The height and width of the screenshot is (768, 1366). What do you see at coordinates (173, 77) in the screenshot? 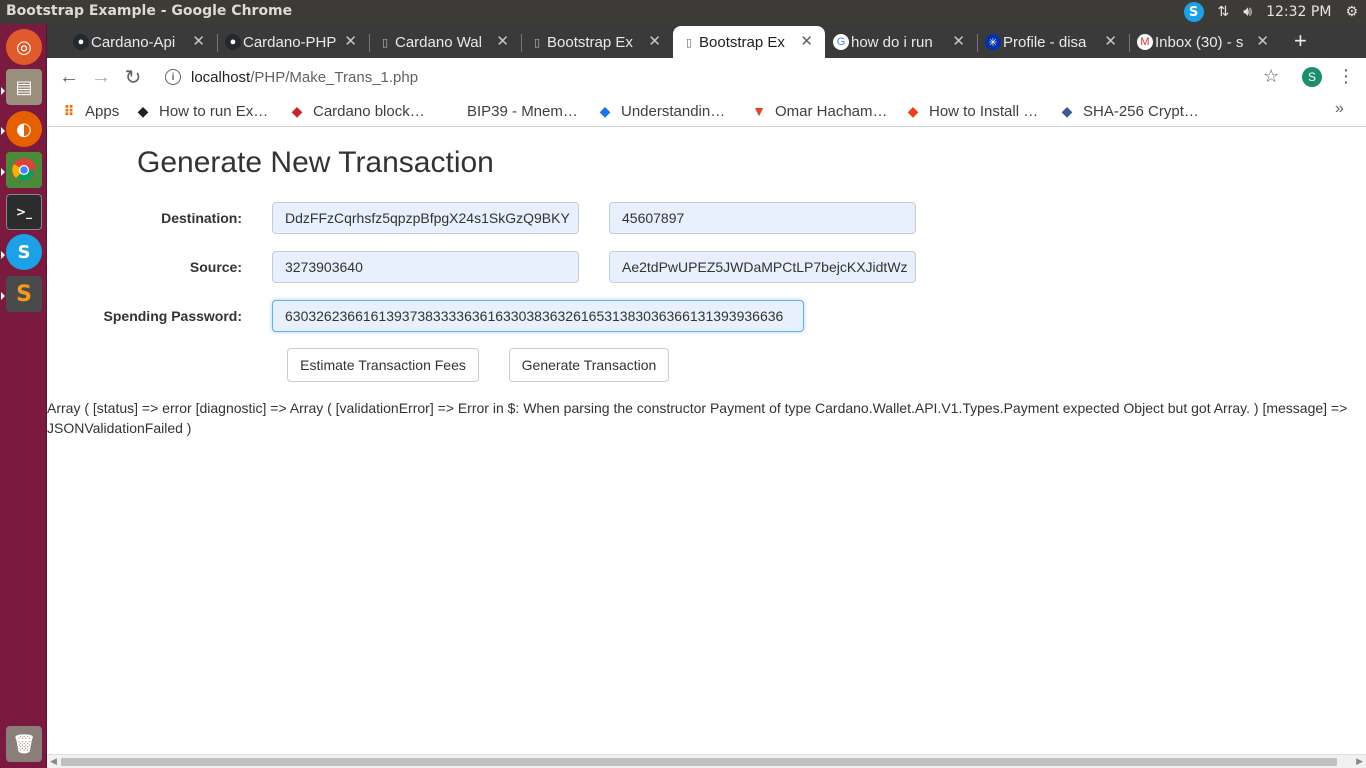
I see `site-info-icon: i` at bounding box center [173, 77].